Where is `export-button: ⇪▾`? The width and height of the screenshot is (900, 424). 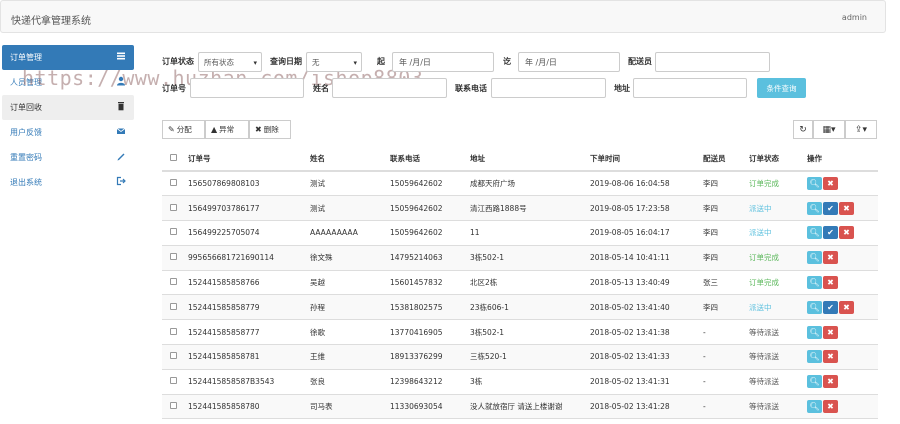 export-button: ⇪▾ is located at coordinates (861, 129).